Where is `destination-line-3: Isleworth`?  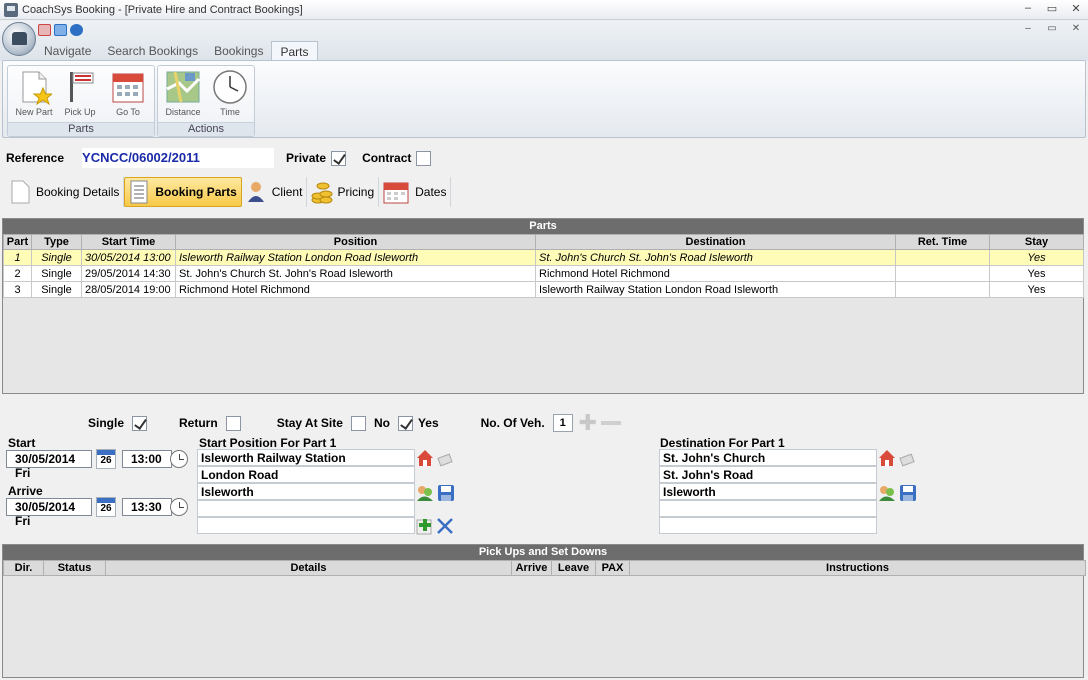
destination-line-3: Isleworth is located at coordinates (768, 491).